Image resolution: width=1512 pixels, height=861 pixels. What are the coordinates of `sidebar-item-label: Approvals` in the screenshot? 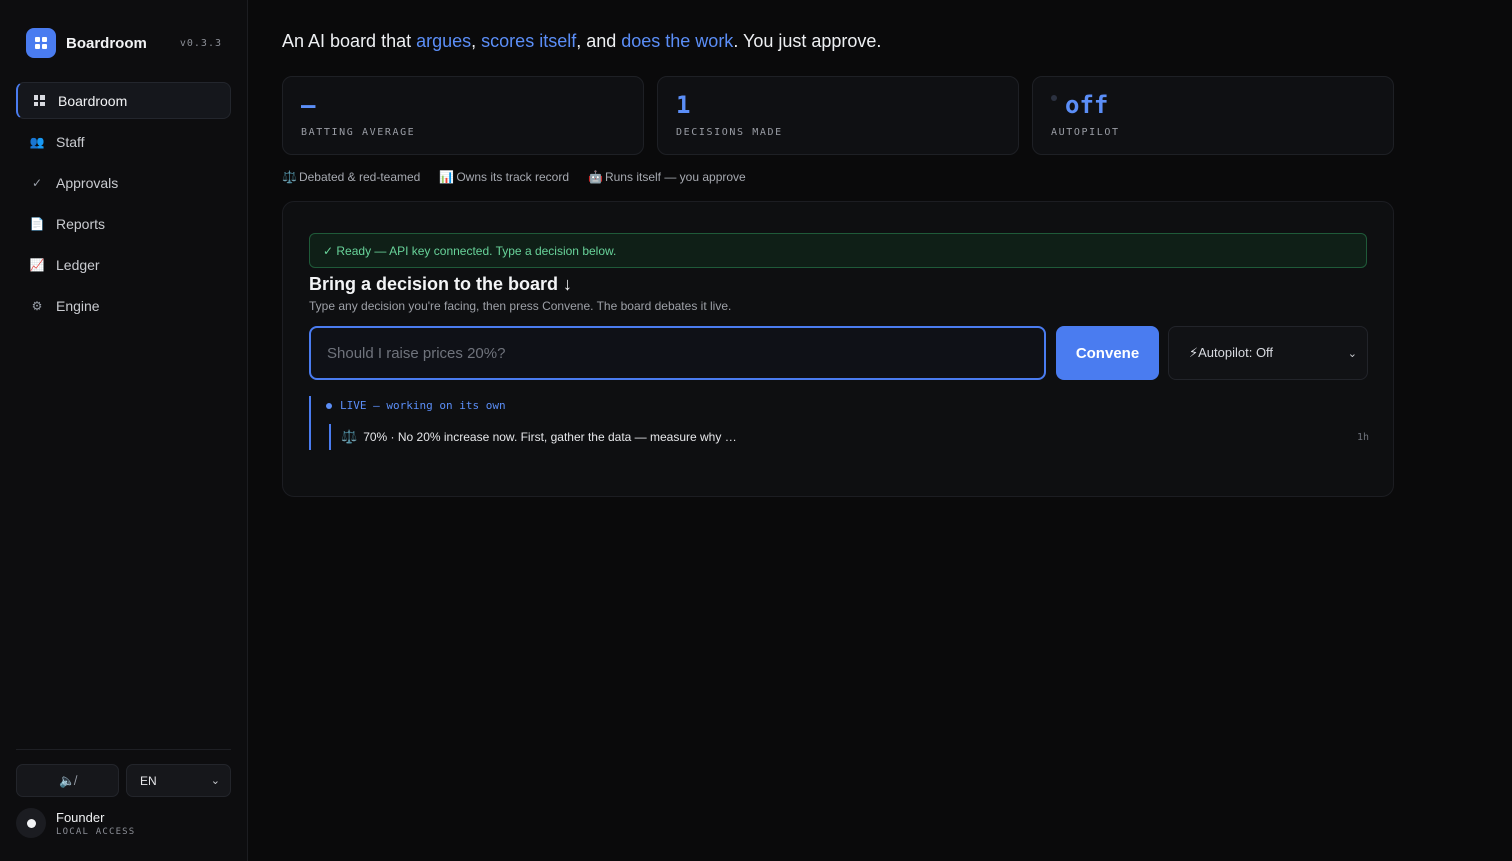 It's located at (87, 182).